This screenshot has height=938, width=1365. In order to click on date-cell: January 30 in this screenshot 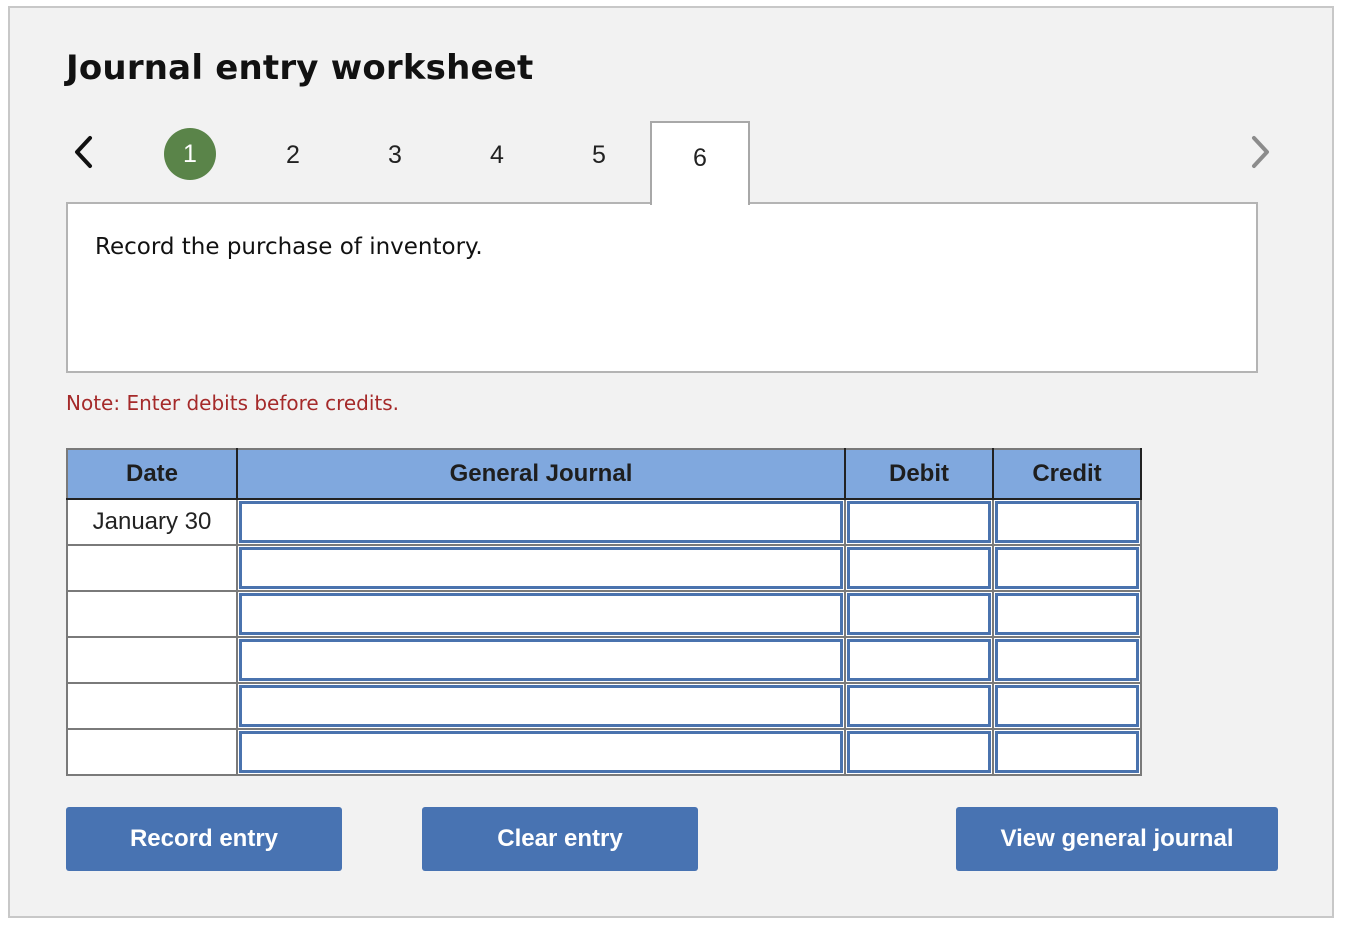, I will do `click(152, 522)`.